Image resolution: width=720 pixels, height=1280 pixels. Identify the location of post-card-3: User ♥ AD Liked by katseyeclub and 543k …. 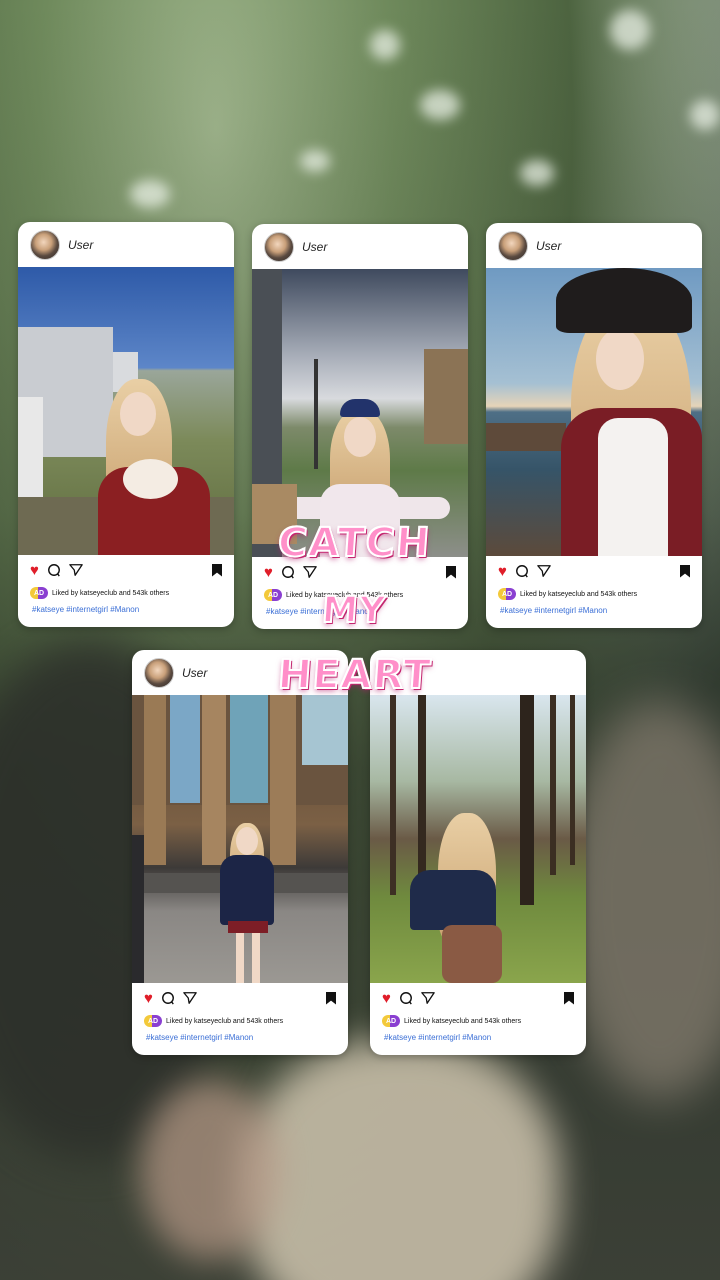
(594, 425).